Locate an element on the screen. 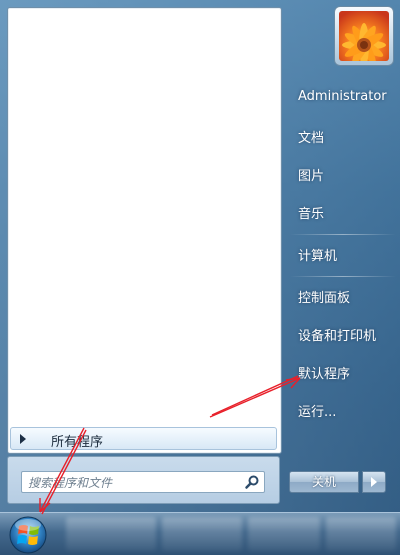 Image resolution: width=400 pixels, height=555 pixels. search-box is located at coordinates (143, 482).